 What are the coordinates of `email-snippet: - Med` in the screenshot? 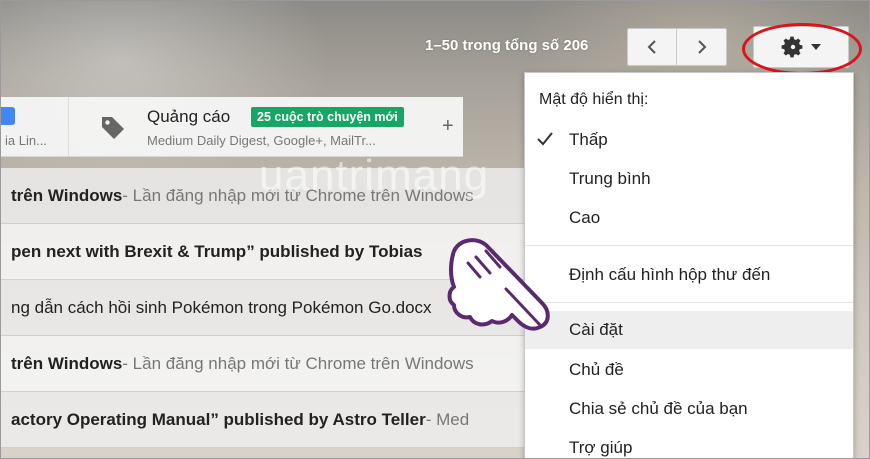 It's located at (447, 419).